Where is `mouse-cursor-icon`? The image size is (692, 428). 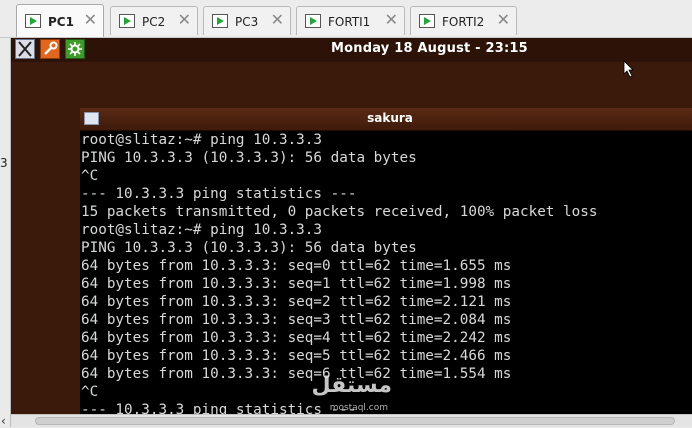 mouse-cursor-icon is located at coordinates (628, 69).